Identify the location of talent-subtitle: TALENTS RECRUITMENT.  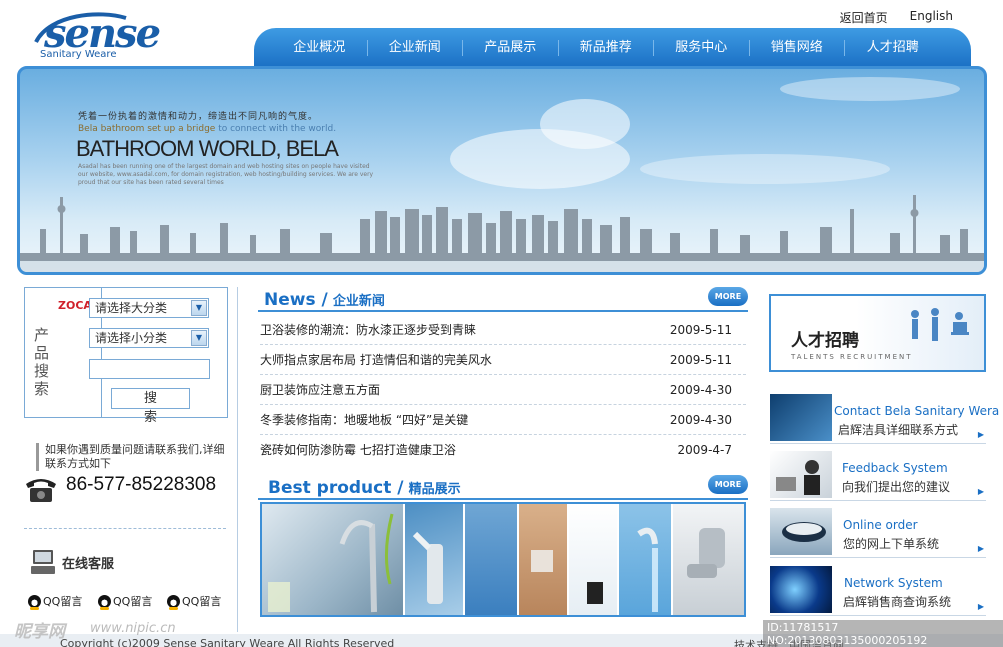
(852, 357).